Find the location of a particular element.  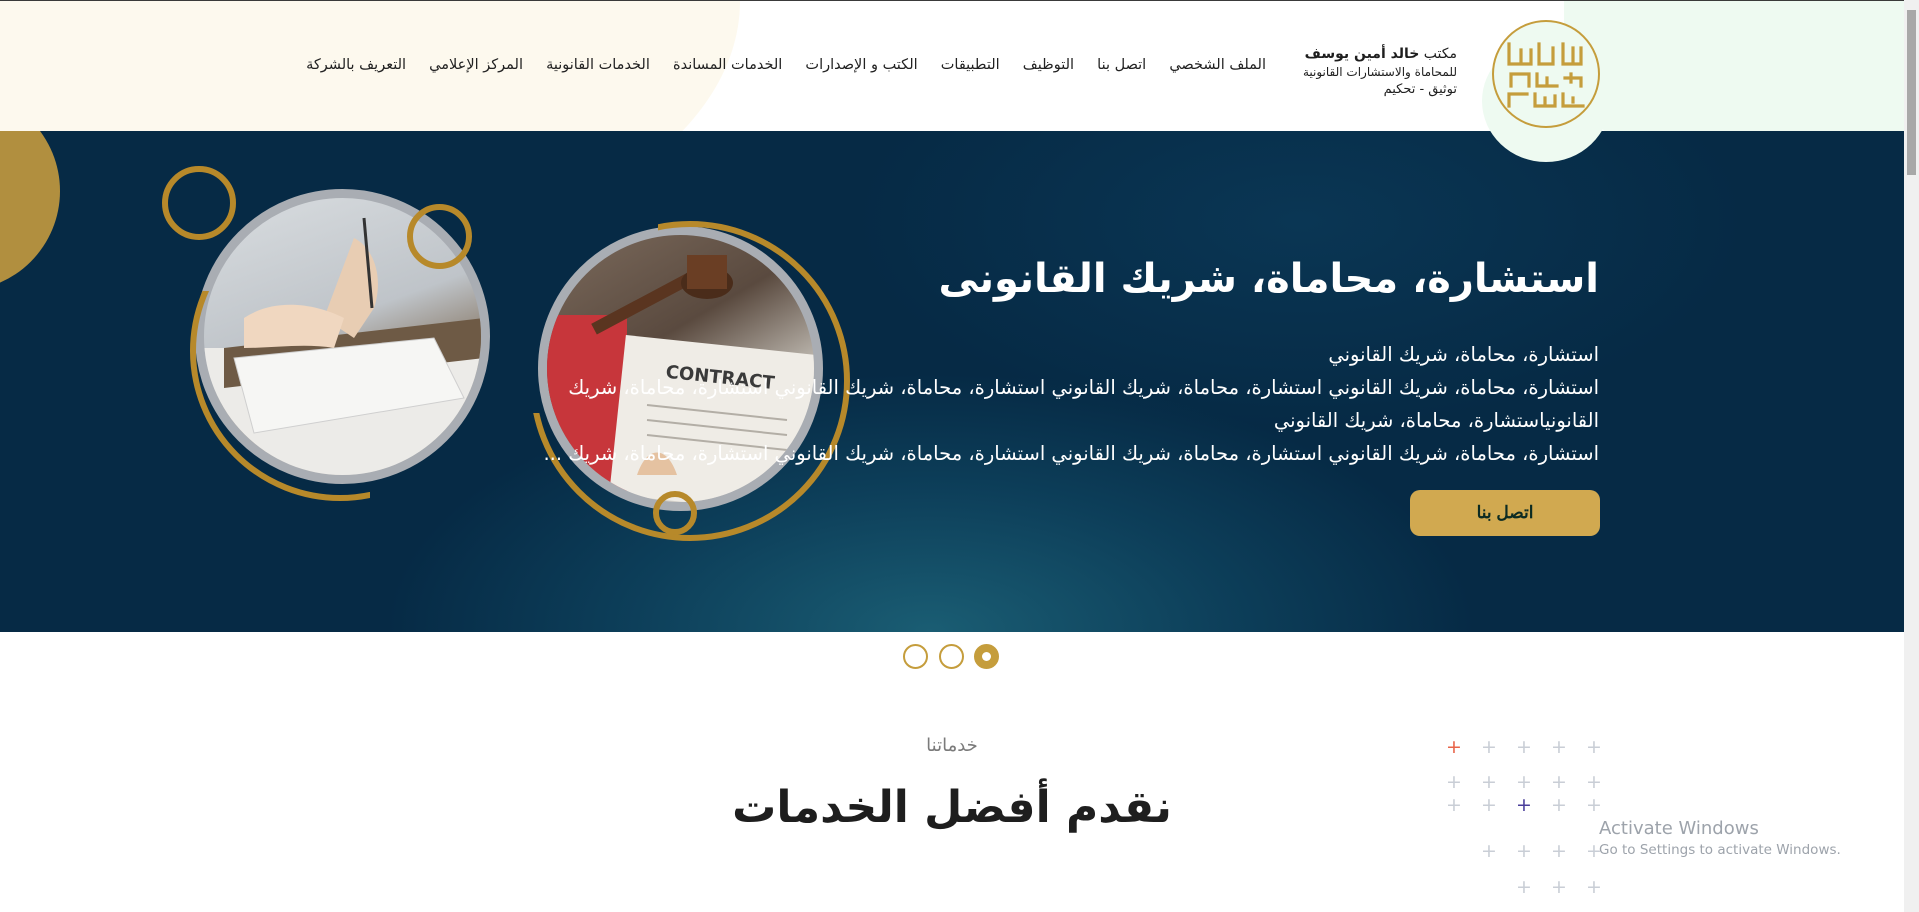

header-decor-right is located at coordinates (1734, 66).